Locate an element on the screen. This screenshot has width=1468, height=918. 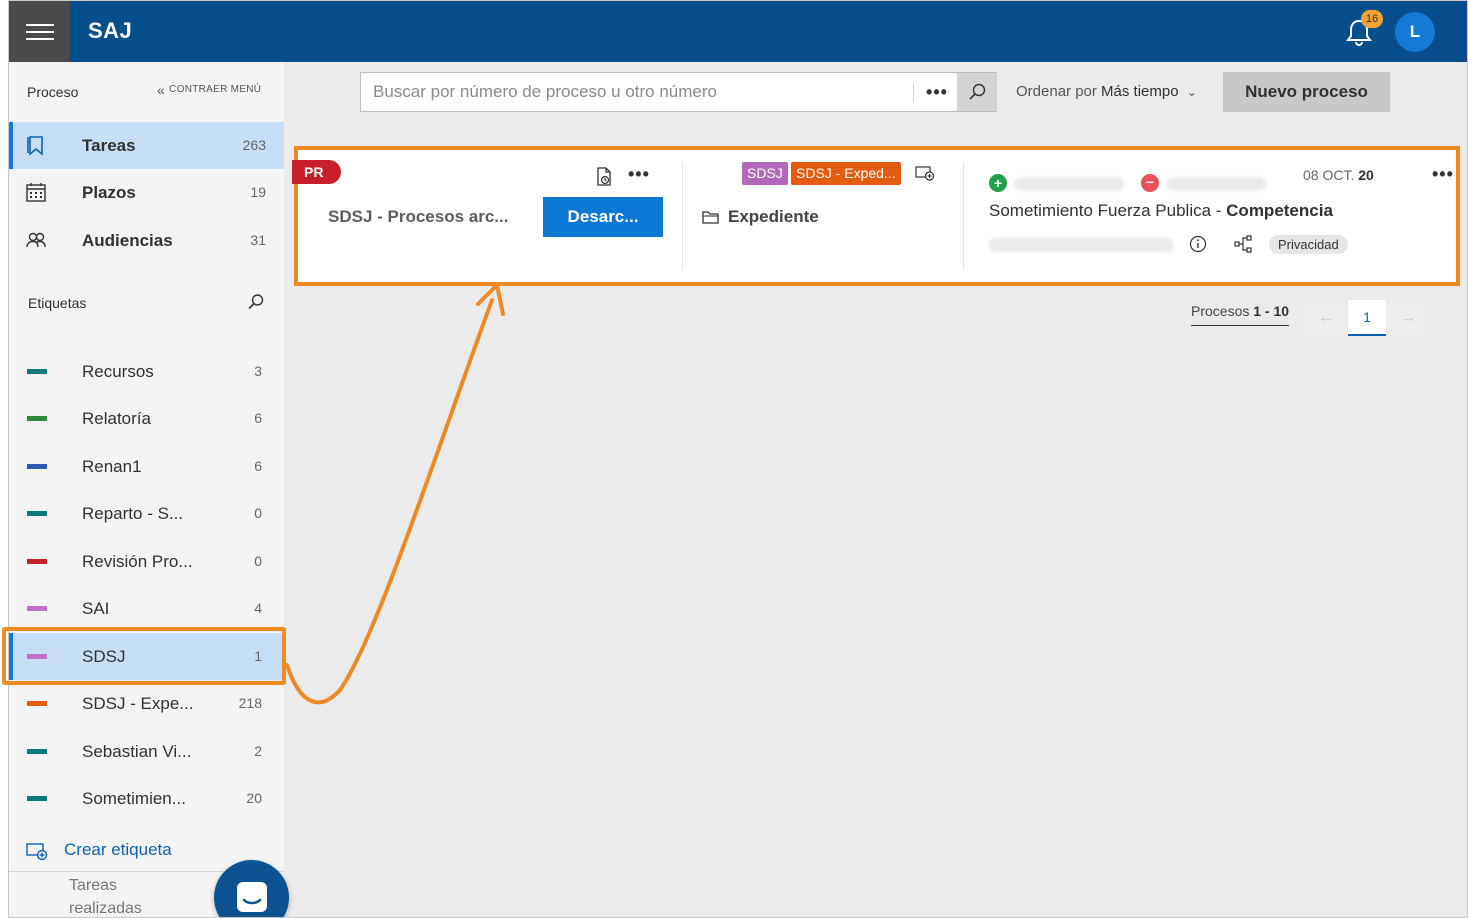
tag-count: 3 is located at coordinates (258, 371).